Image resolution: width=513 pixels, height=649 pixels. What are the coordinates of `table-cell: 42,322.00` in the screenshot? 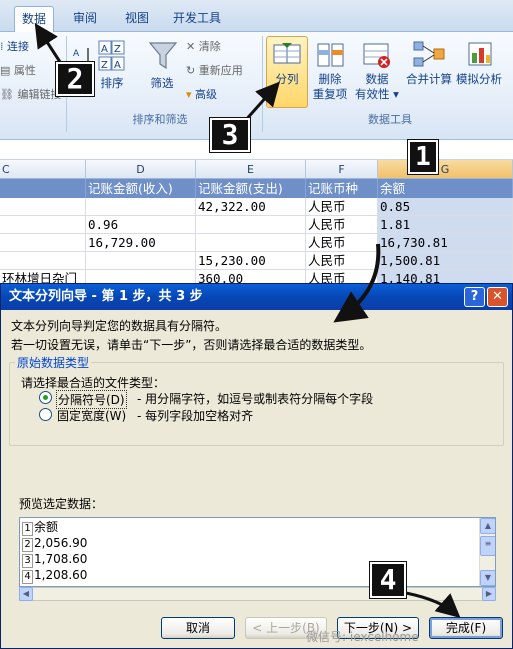 It's located at (251, 207).